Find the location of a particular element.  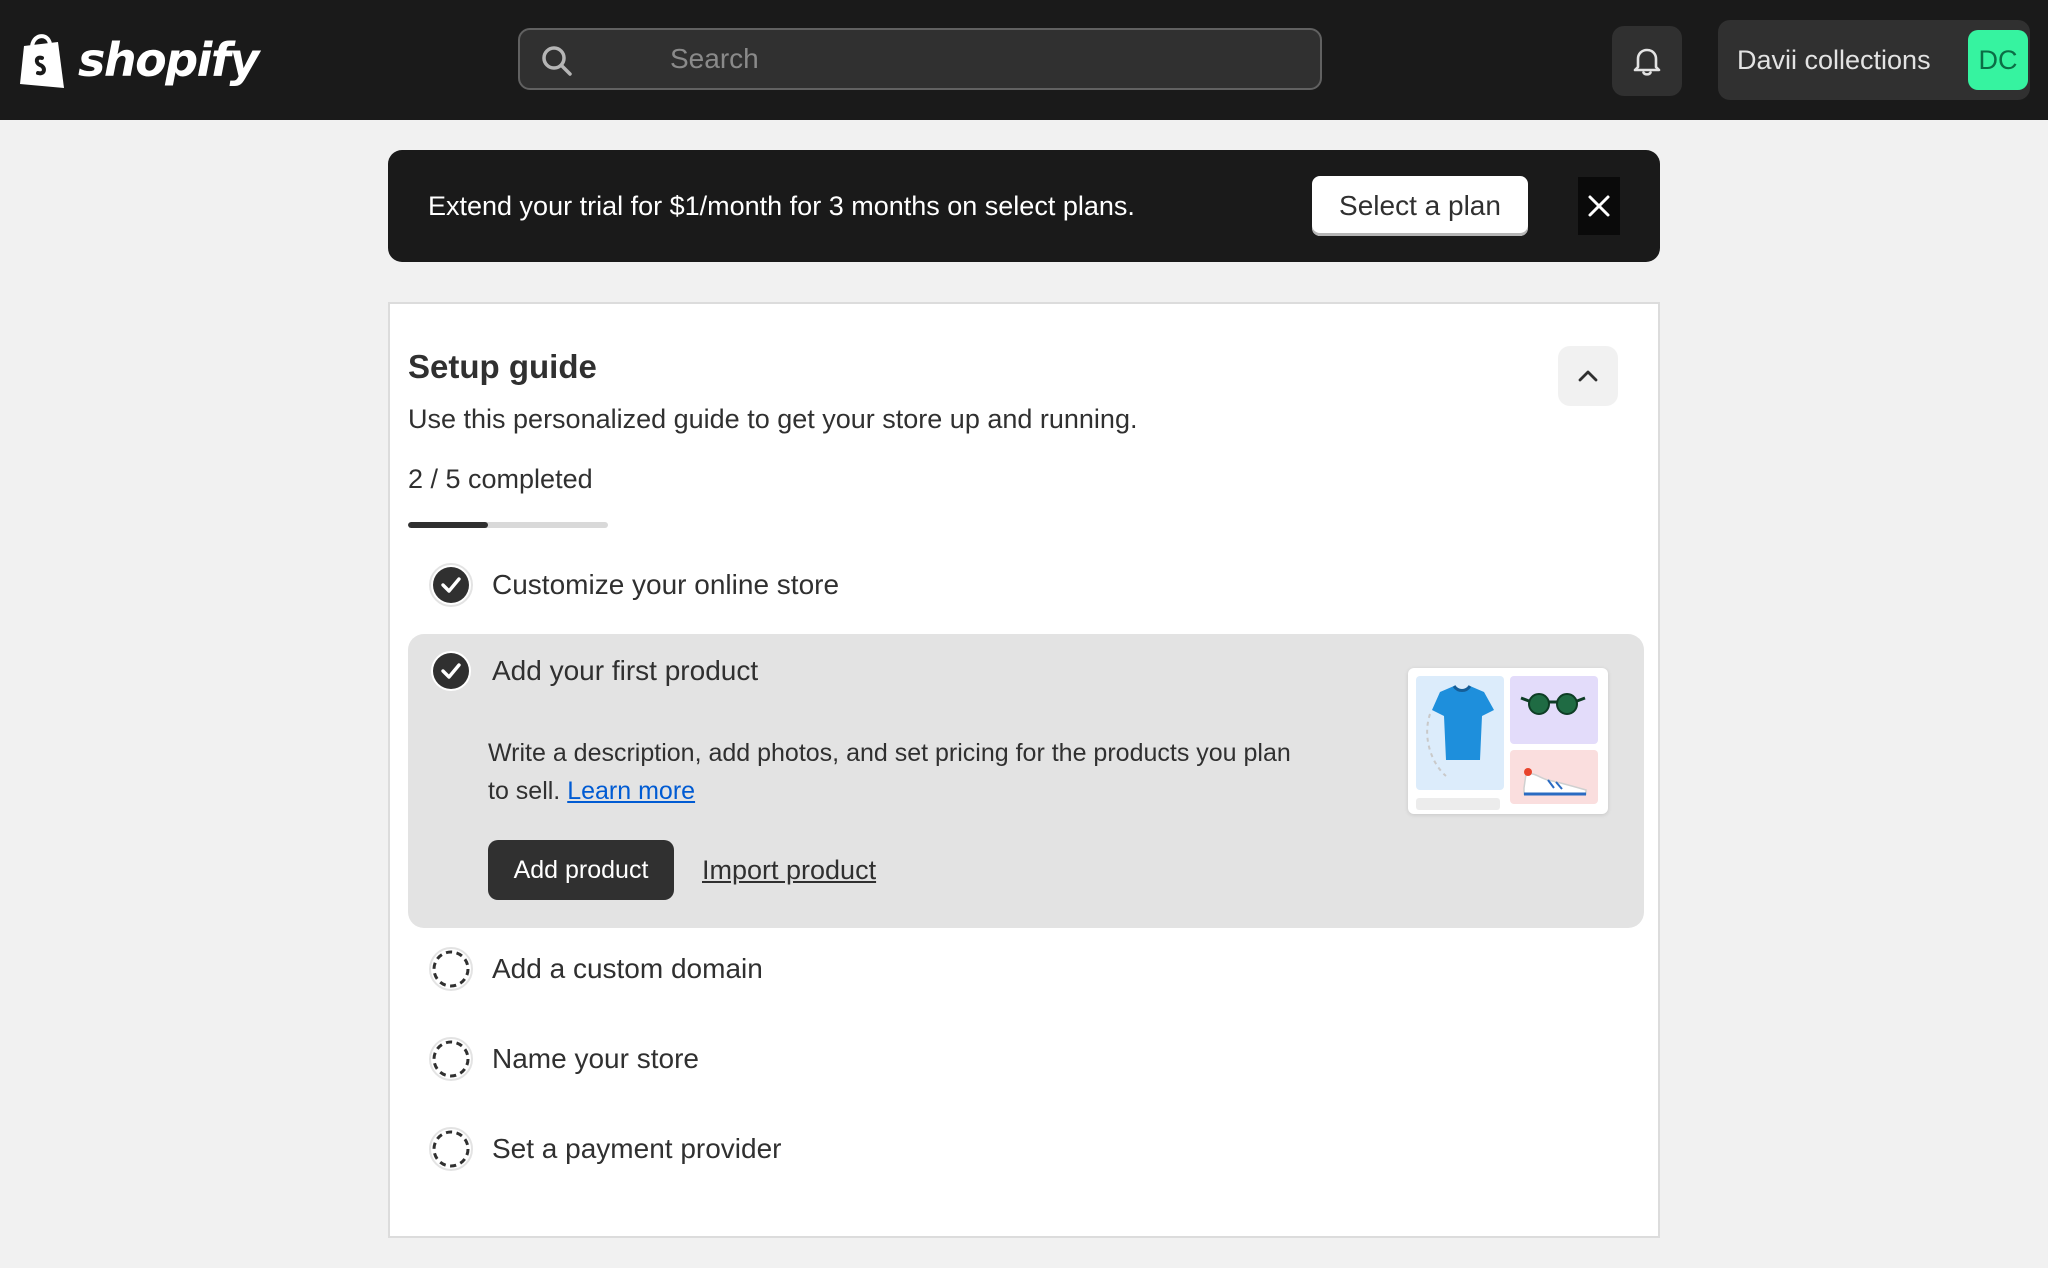

search-bar is located at coordinates (920, 59).